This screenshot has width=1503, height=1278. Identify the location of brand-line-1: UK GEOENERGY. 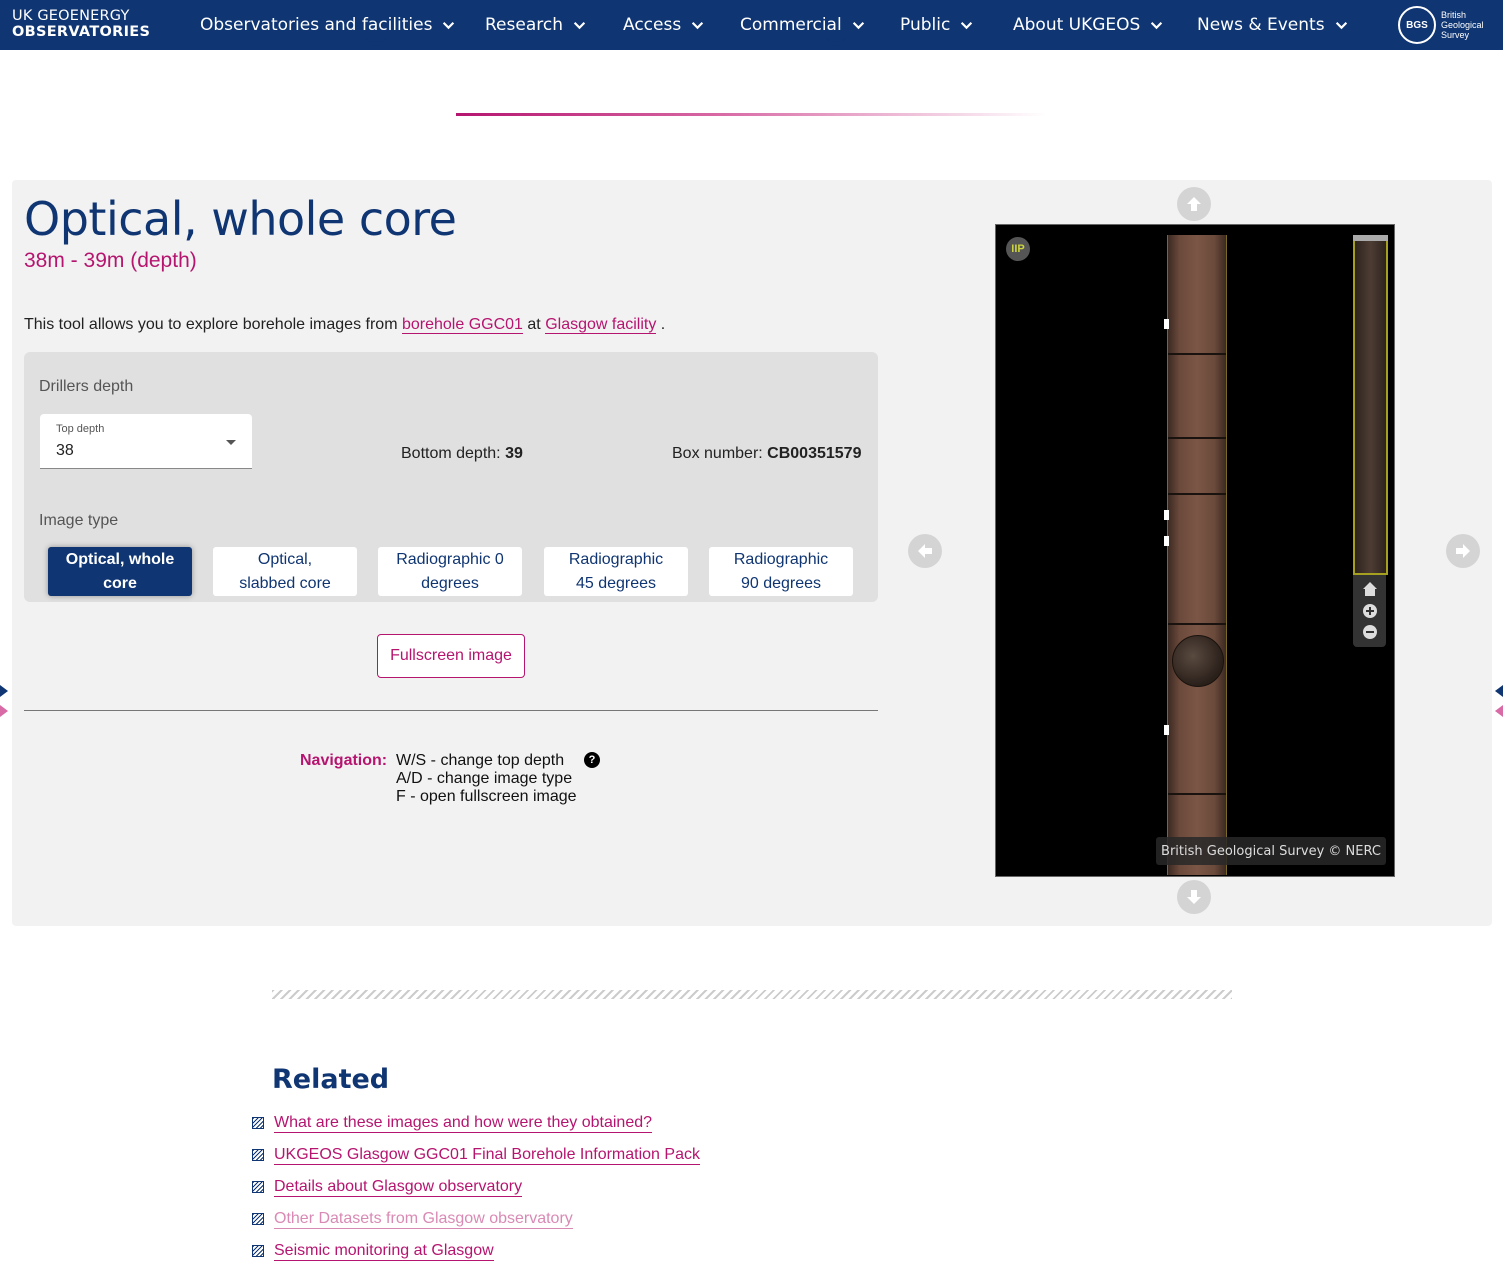
(71, 16).